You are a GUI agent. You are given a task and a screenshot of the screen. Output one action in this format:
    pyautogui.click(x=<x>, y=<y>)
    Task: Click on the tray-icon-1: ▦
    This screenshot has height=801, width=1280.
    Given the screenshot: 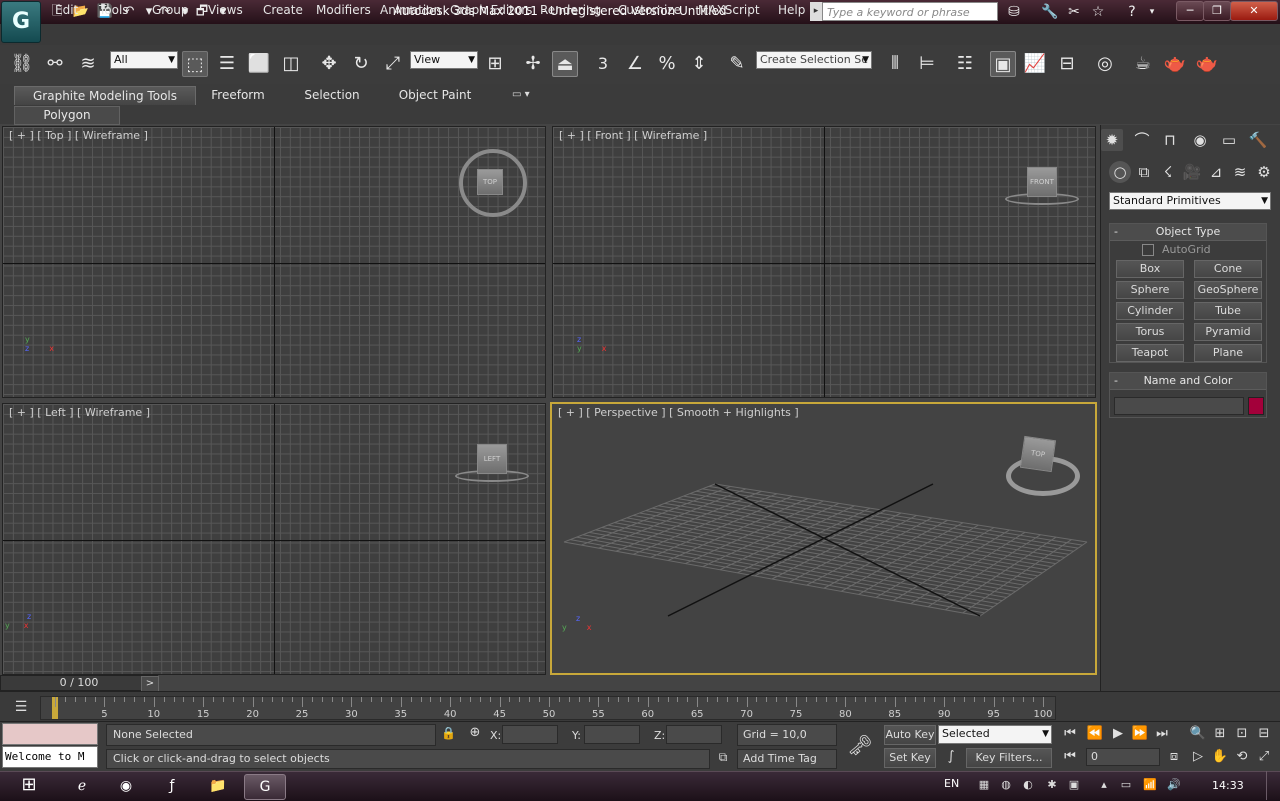 What is the action you would take?
    pyautogui.click(x=984, y=785)
    